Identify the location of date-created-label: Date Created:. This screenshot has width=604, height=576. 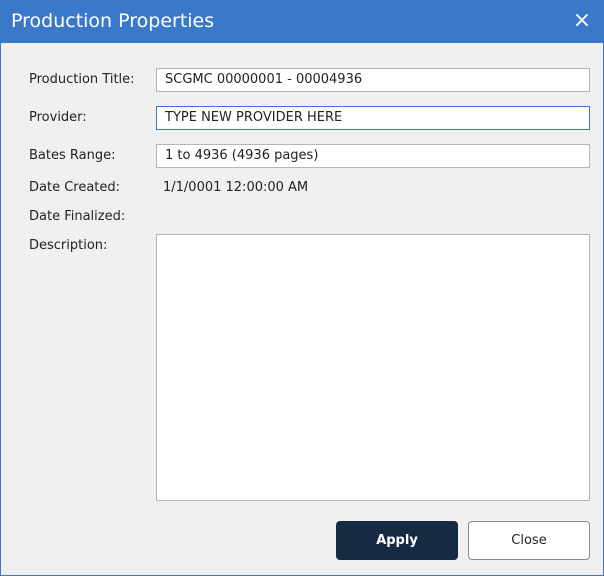
(75, 187).